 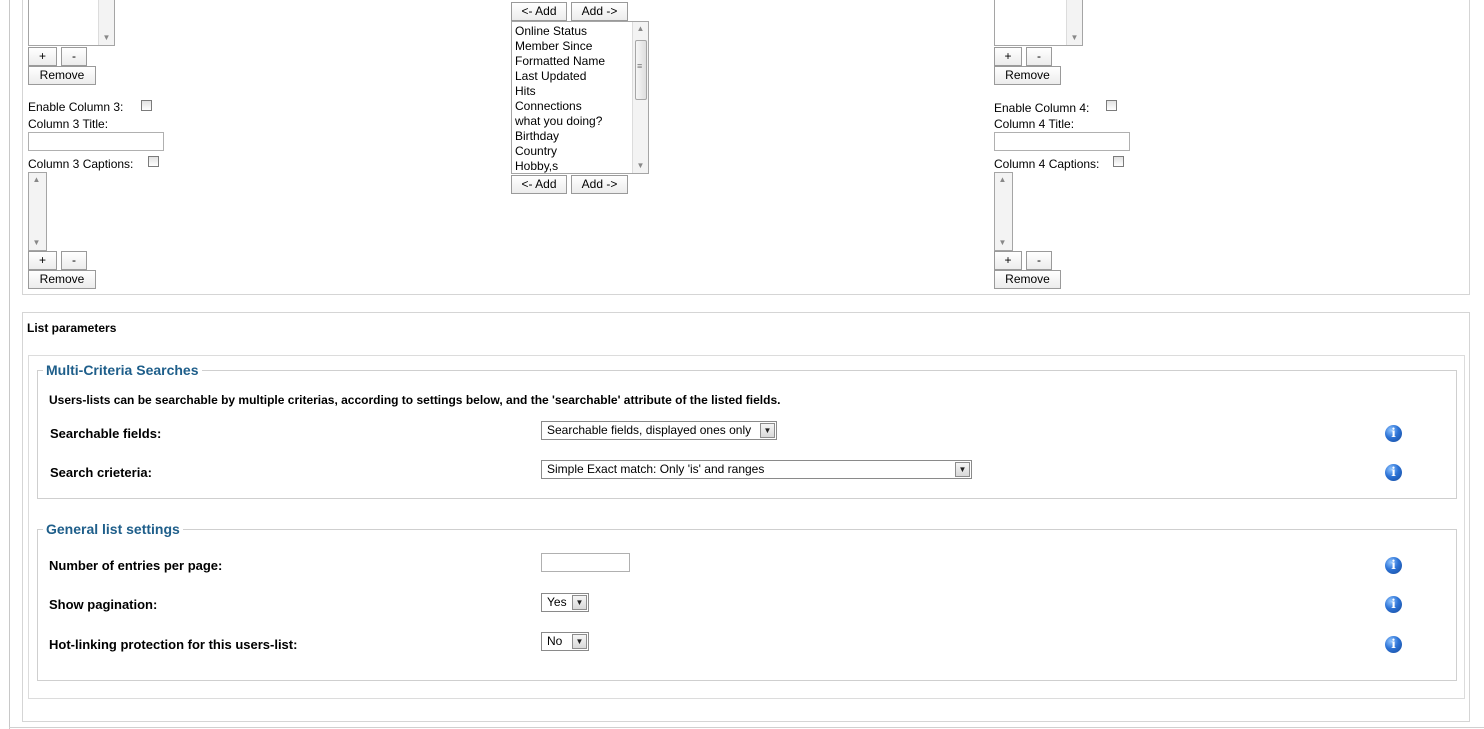 I want to click on column4-title-label: Column 4 Title:, so click(x=1034, y=124).